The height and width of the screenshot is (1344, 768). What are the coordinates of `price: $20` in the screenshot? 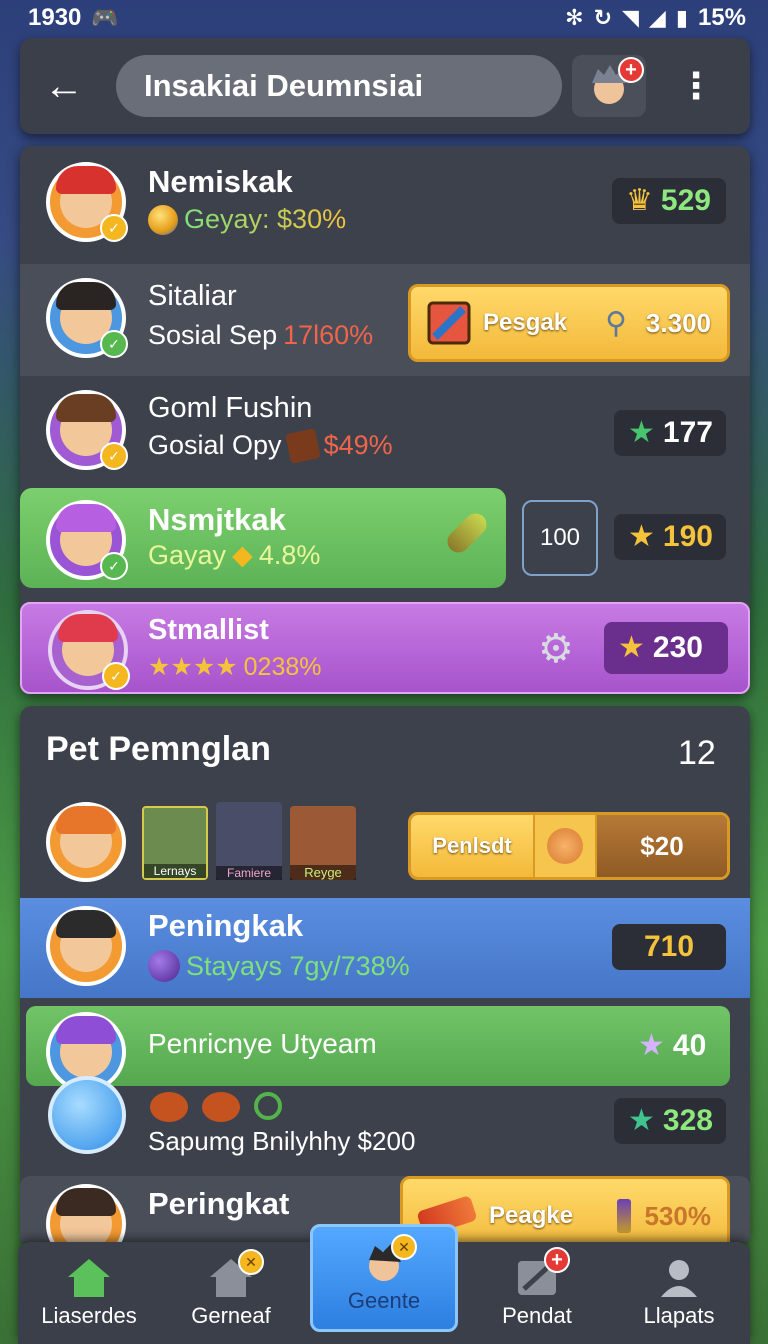 It's located at (662, 846).